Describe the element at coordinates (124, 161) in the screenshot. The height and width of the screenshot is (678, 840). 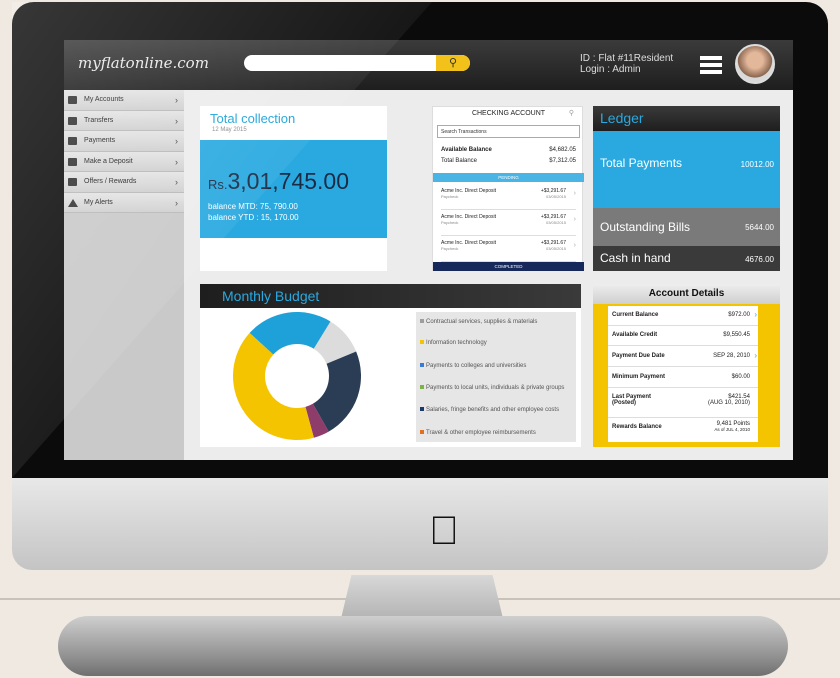
I see `sidebar-item-make-a-deposit: Make a Deposit ›` at that location.